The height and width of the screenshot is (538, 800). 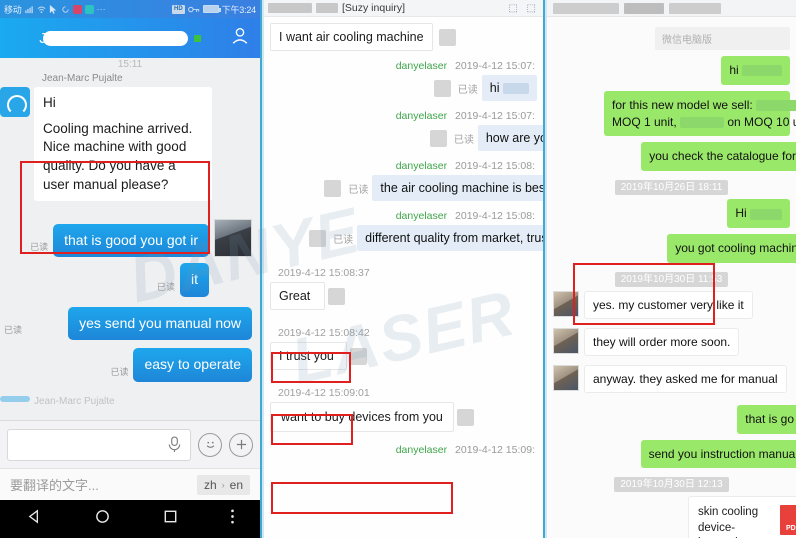 I want to click on annotation-highlight, so click(x=362, y=498).